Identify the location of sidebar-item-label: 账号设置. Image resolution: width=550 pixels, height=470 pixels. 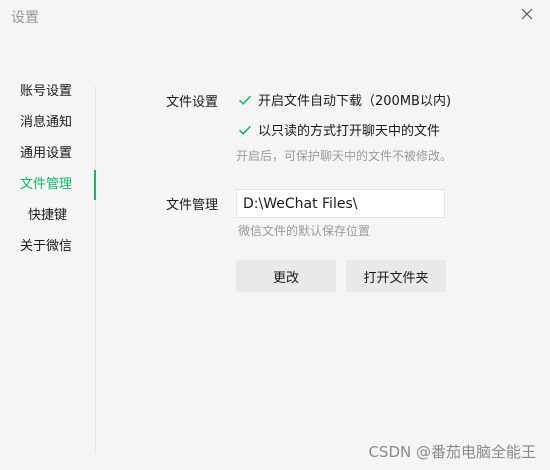
(46, 91).